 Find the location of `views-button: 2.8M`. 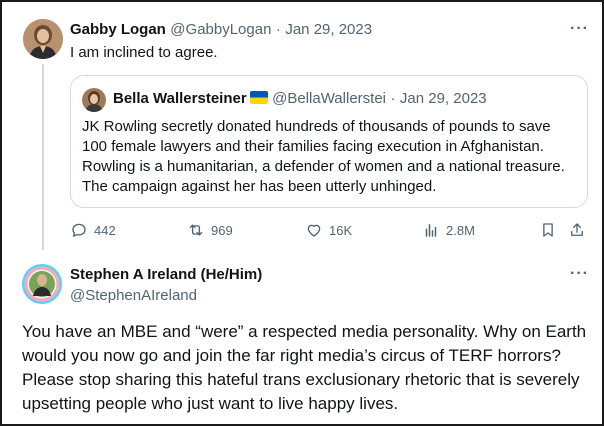

views-button: 2.8M is located at coordinates (448, 230).